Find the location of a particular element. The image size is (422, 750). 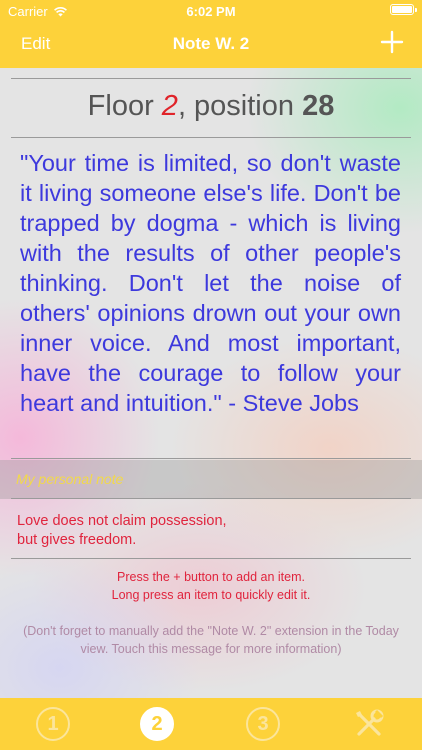

tab-floor-3: 3 is located at coordinates (263, 724).